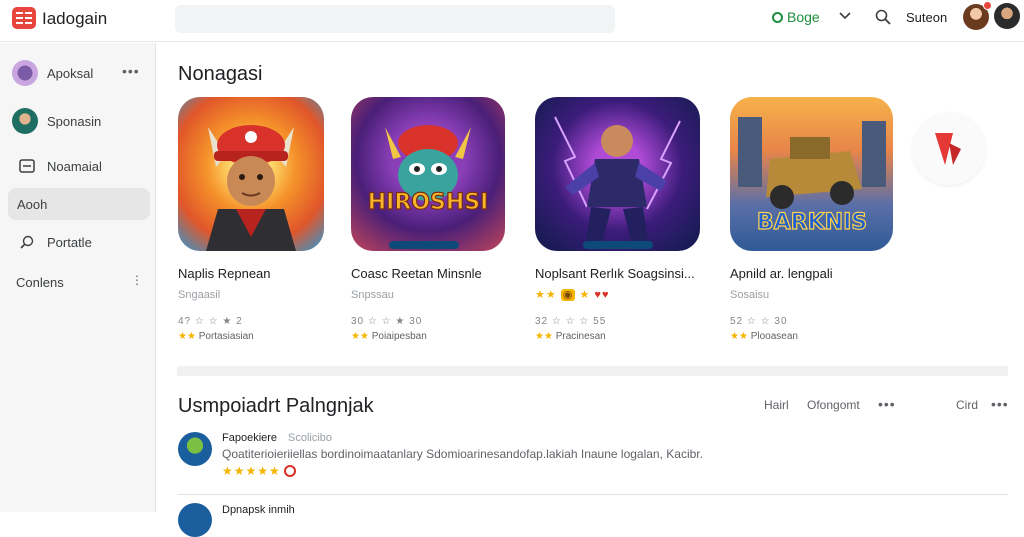 The image size is (1024, 537). I want to click on chevron-down-icon, so click(845, 16).